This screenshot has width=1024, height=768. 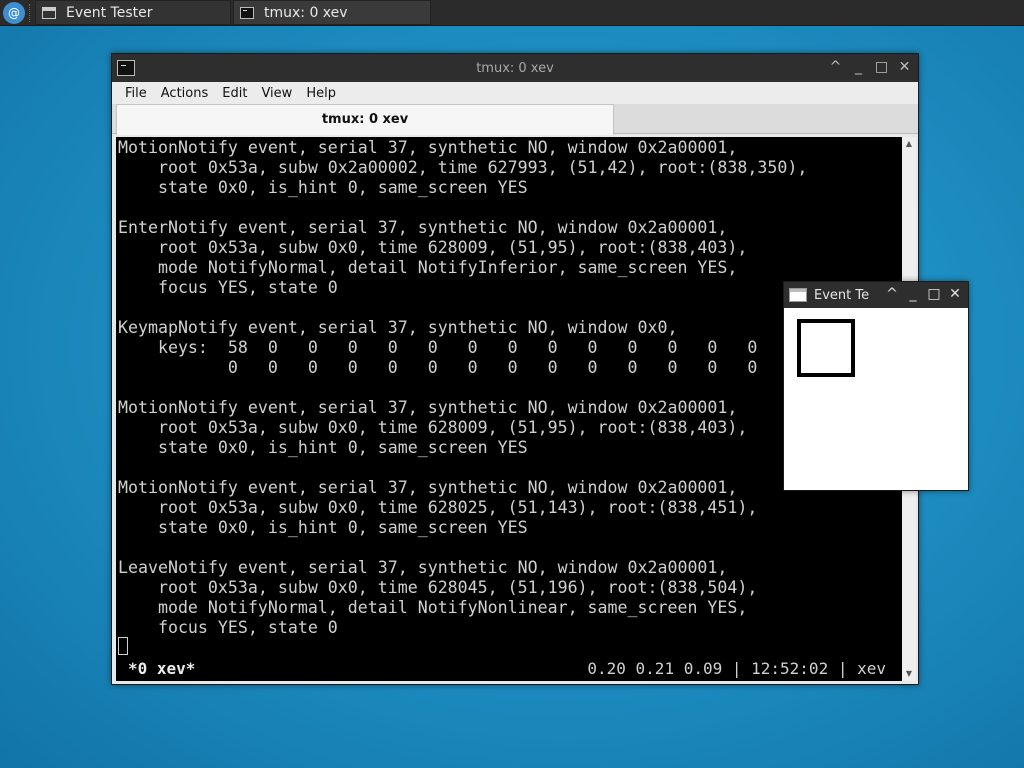 What do you see at coordinates (515, 93) in the screenshot?
I see `menu-bar: File Actions Edit View Help` at bounding box center [515, 93].